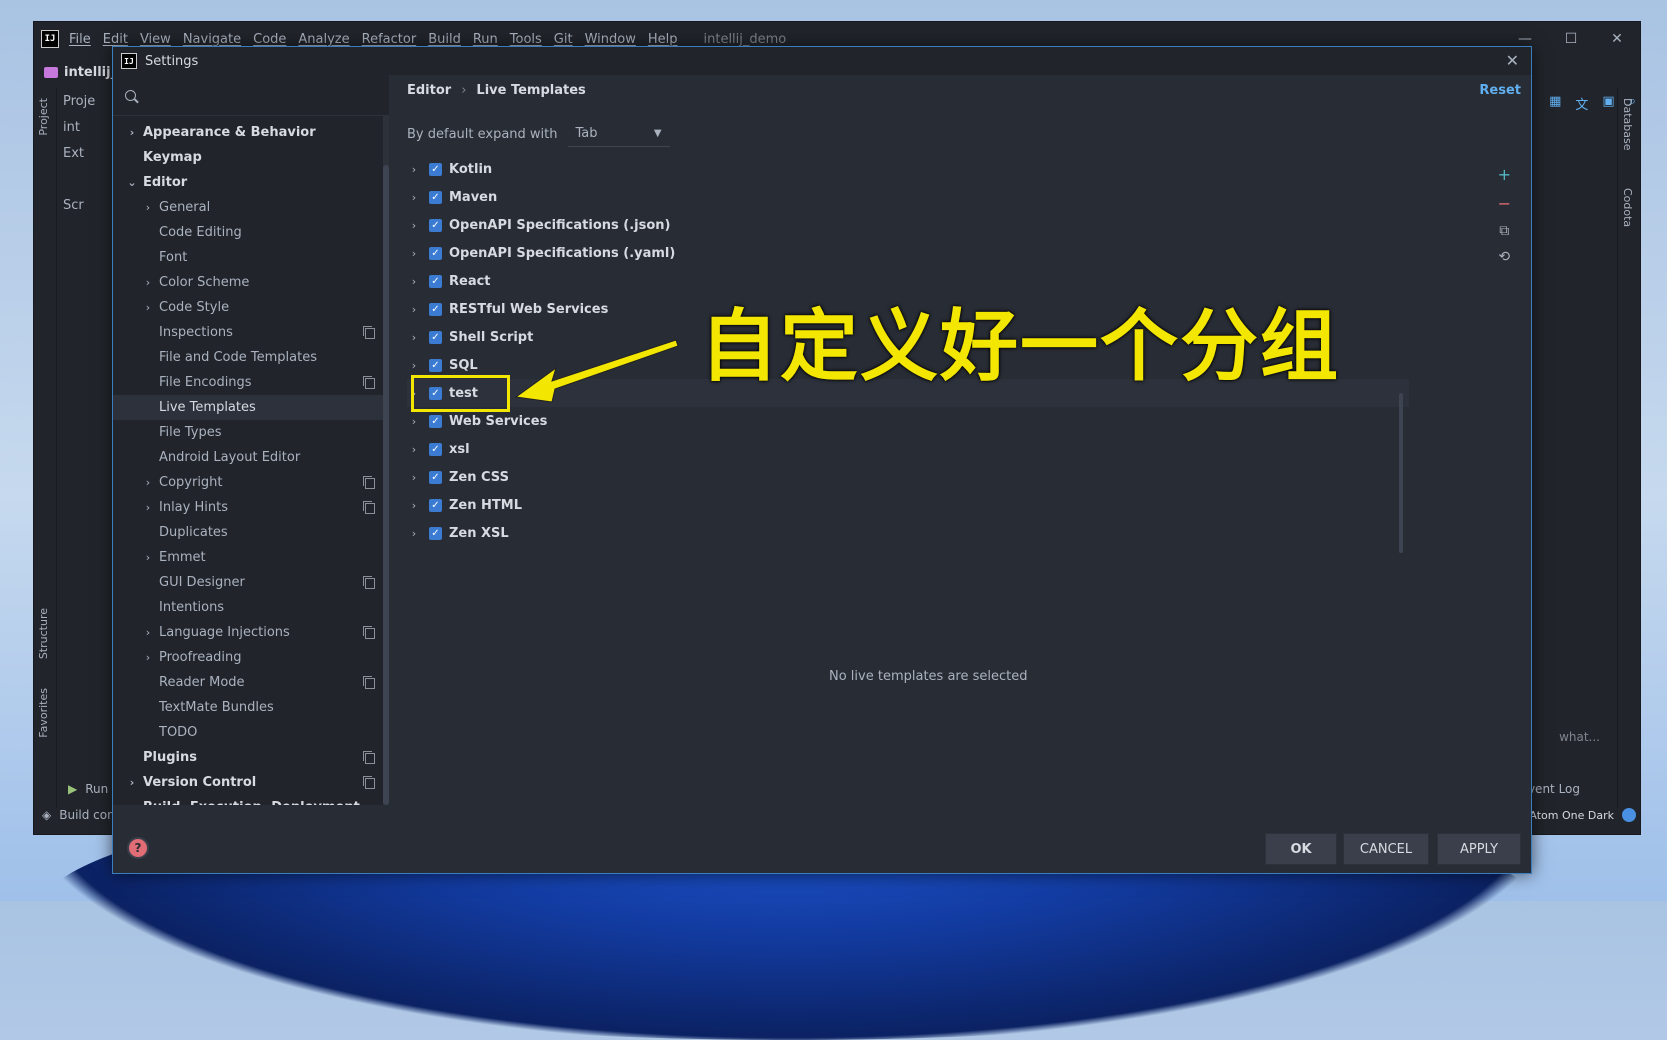 This screenshot has width=1667, height=1040. I want to click on menu-view: View, so click(155, 39).